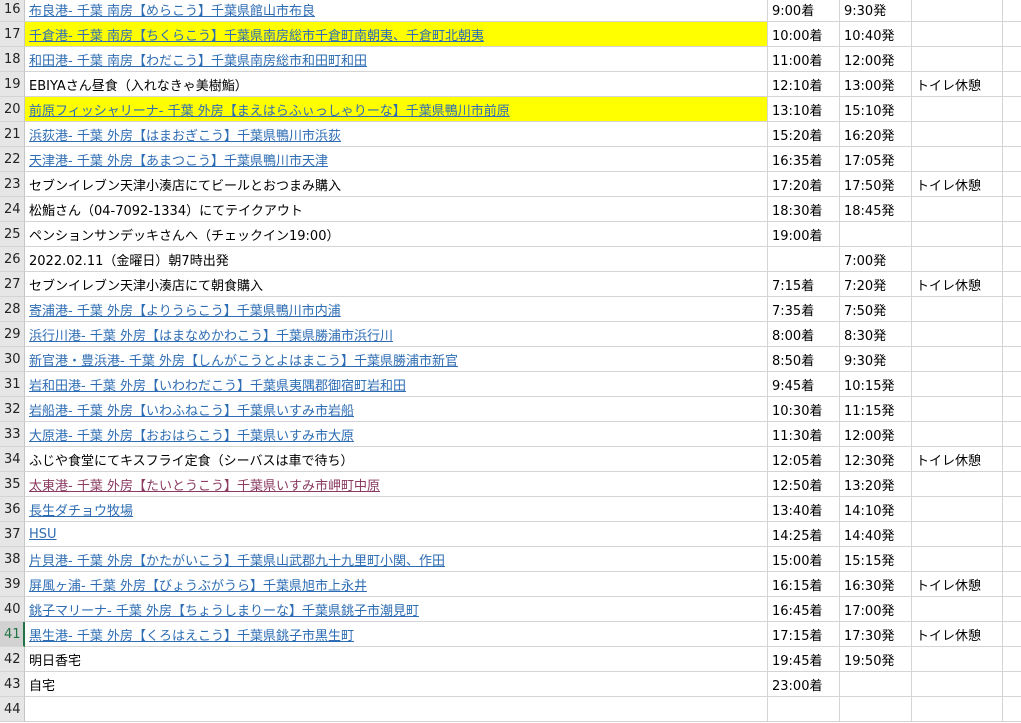  Describe the element at coordinates (12, 634) in the screenshot. I see `row-header: 41` at that location.